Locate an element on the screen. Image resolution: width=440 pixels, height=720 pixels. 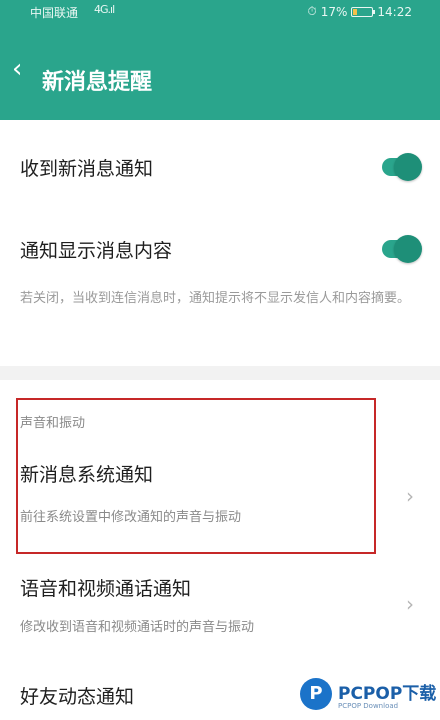
page-title: 新消息提醒 is located at coordinates (97, 82).